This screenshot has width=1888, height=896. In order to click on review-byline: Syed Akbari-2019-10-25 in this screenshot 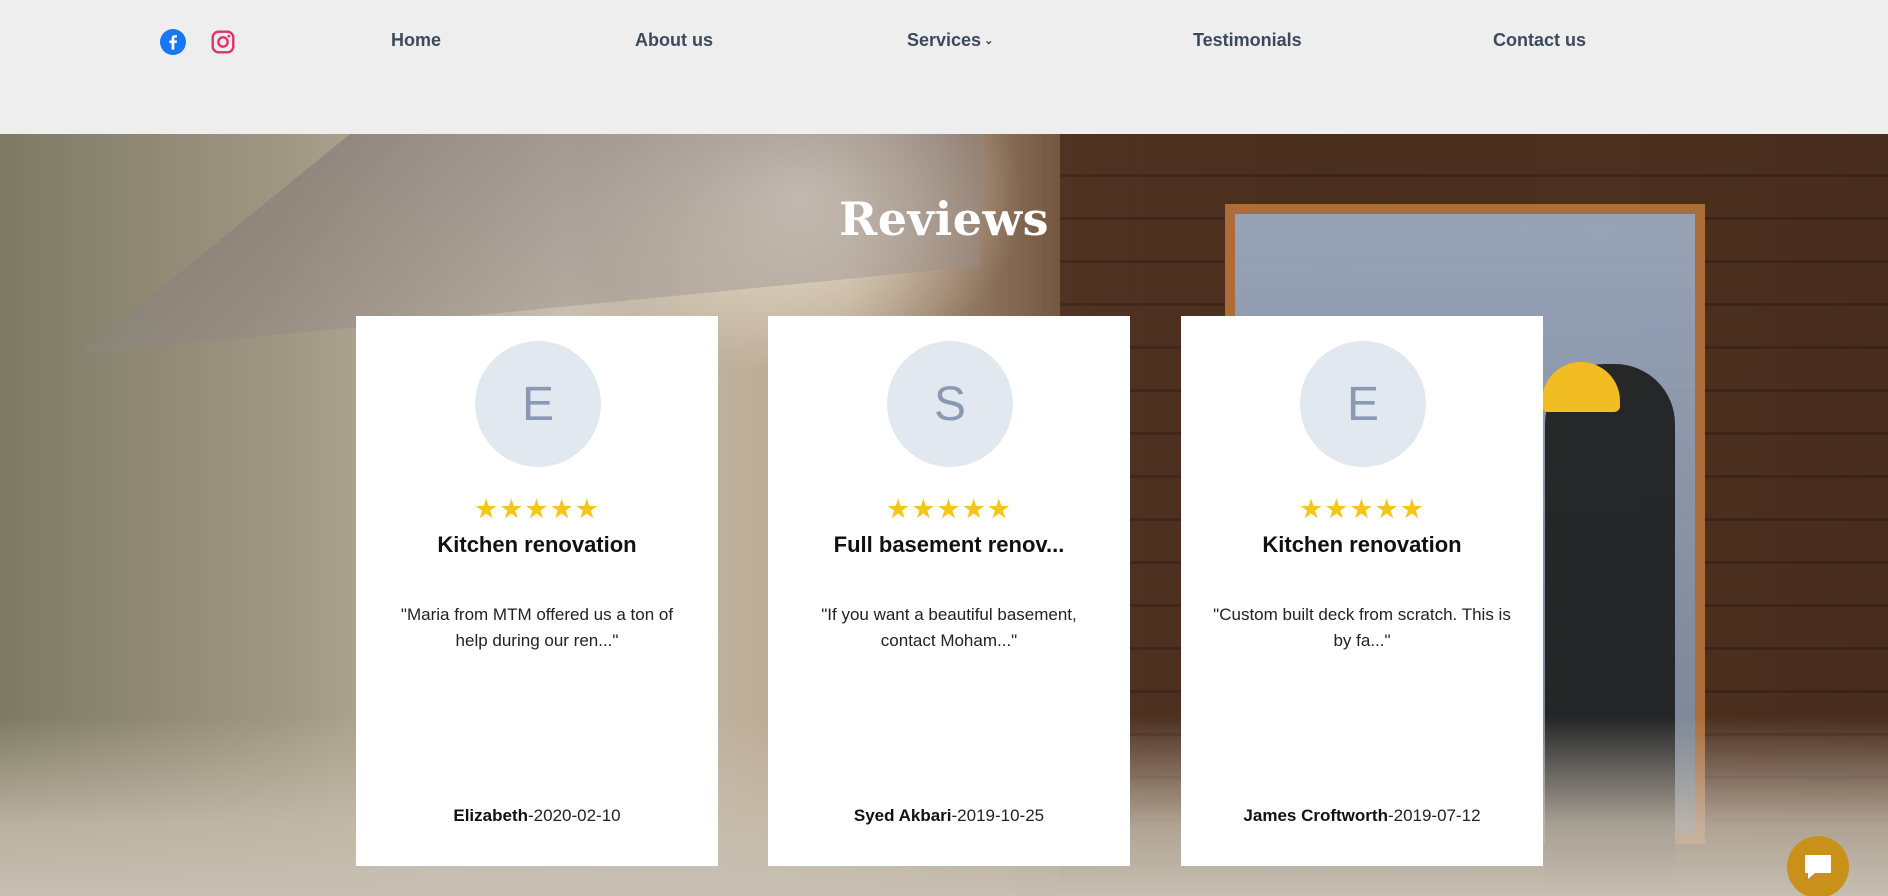, I will do `click(949, 816)`.